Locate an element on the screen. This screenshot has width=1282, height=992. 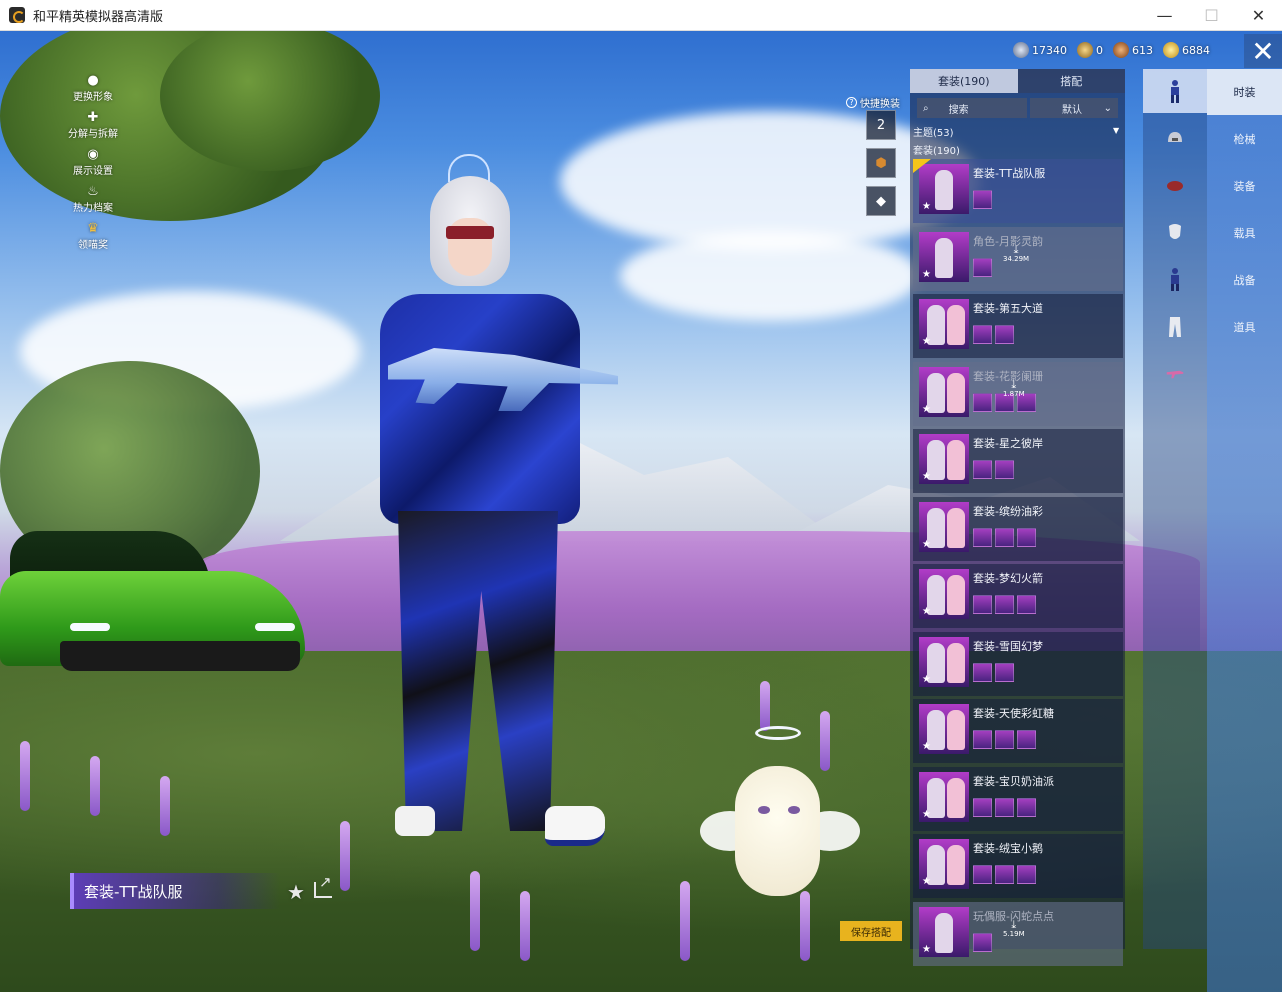
minimize-button: — is located at coordinates (1164, 15).